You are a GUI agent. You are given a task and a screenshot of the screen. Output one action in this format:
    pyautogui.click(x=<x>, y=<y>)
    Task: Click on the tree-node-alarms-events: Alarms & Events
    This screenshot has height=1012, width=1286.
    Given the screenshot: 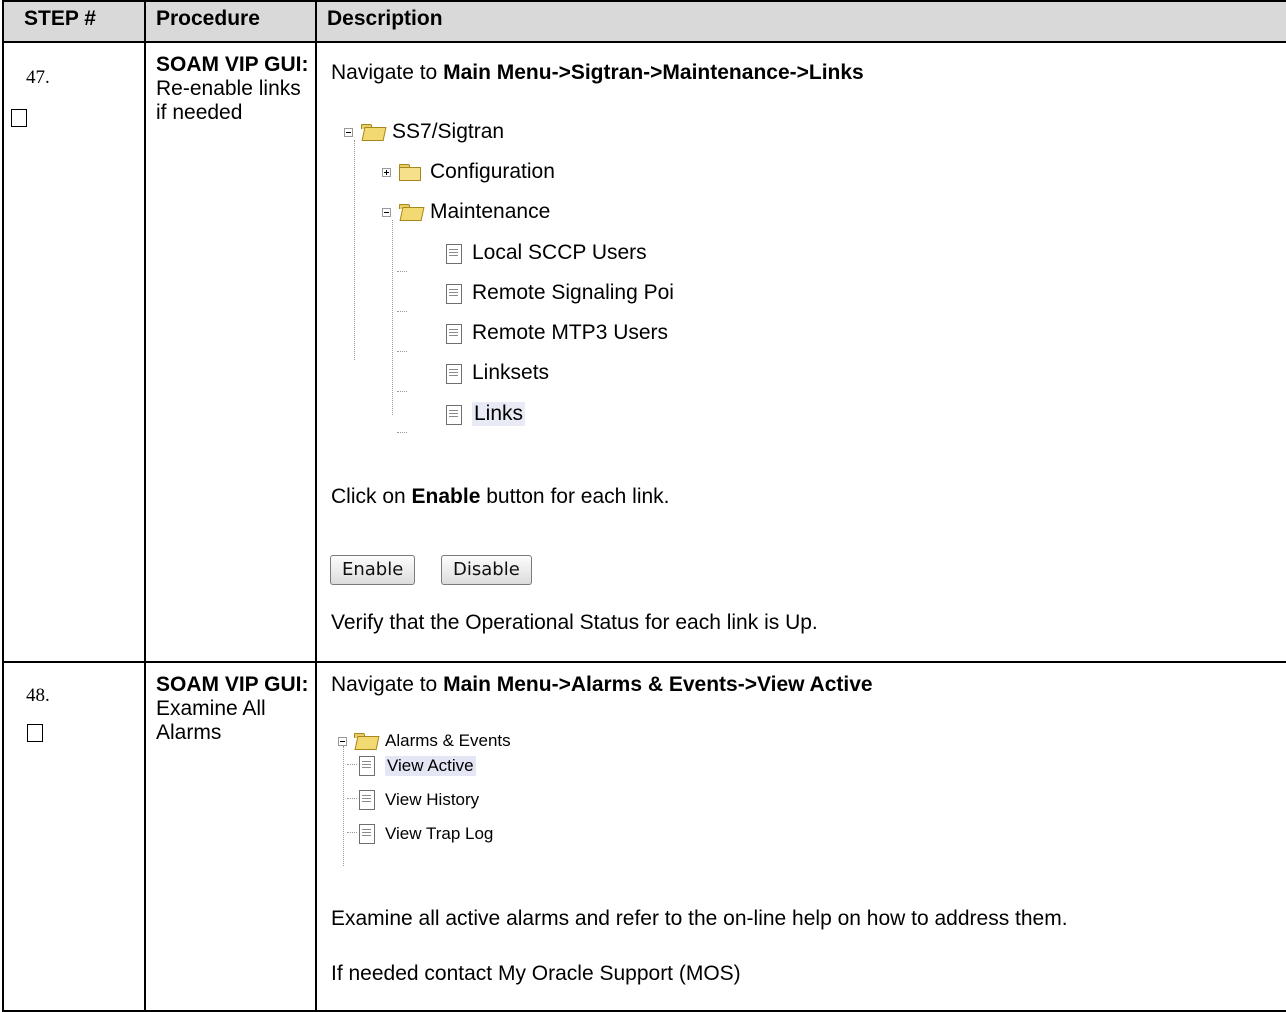 What is the action you would take?
    pyautogui.click(x=424, y=741)
    